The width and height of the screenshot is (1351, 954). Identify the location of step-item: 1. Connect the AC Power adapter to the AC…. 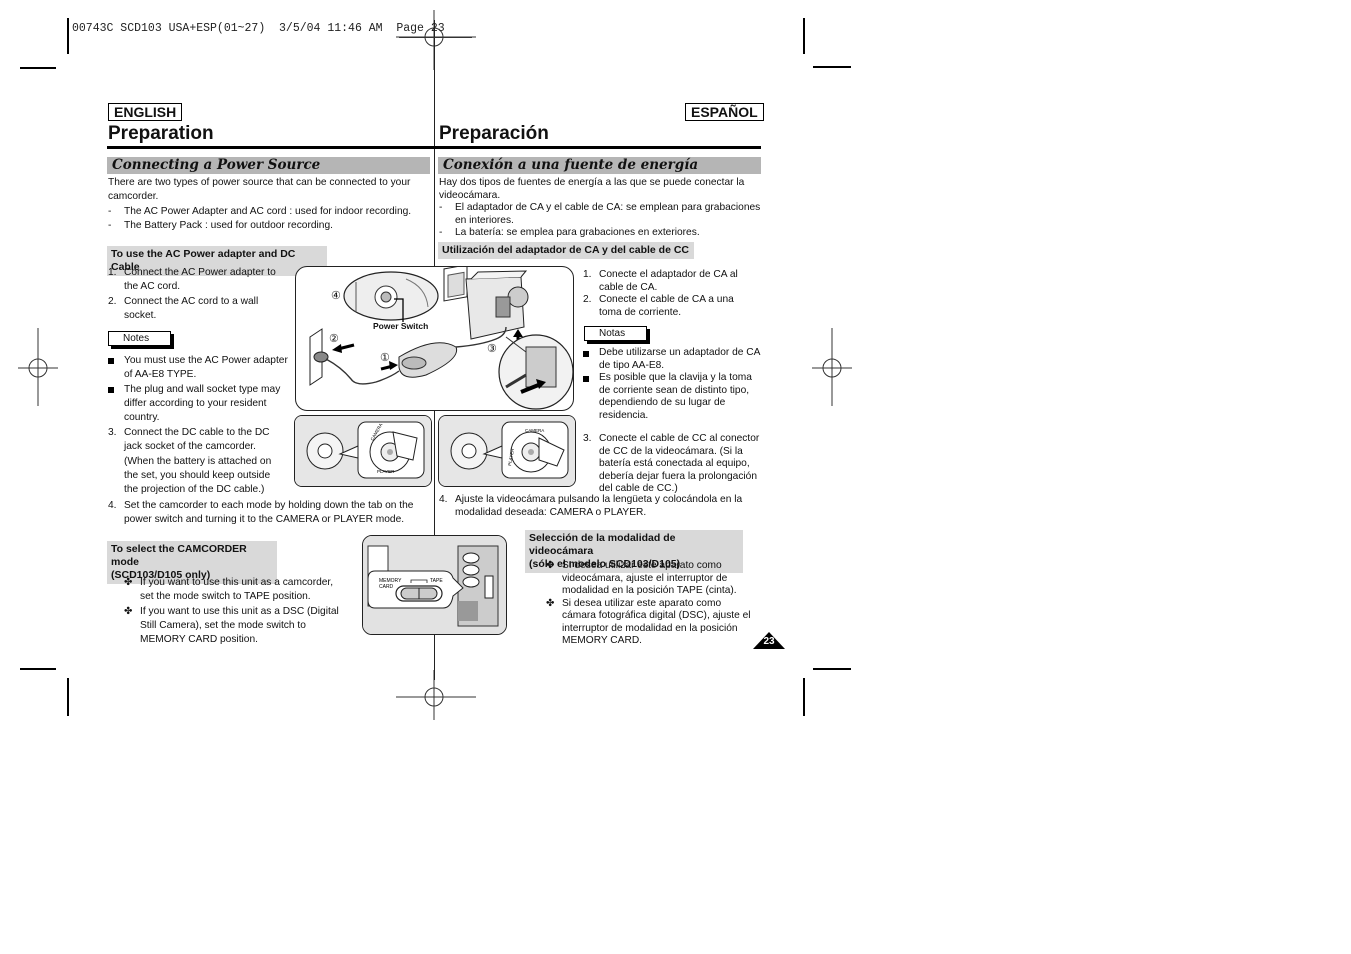
(192, 280).